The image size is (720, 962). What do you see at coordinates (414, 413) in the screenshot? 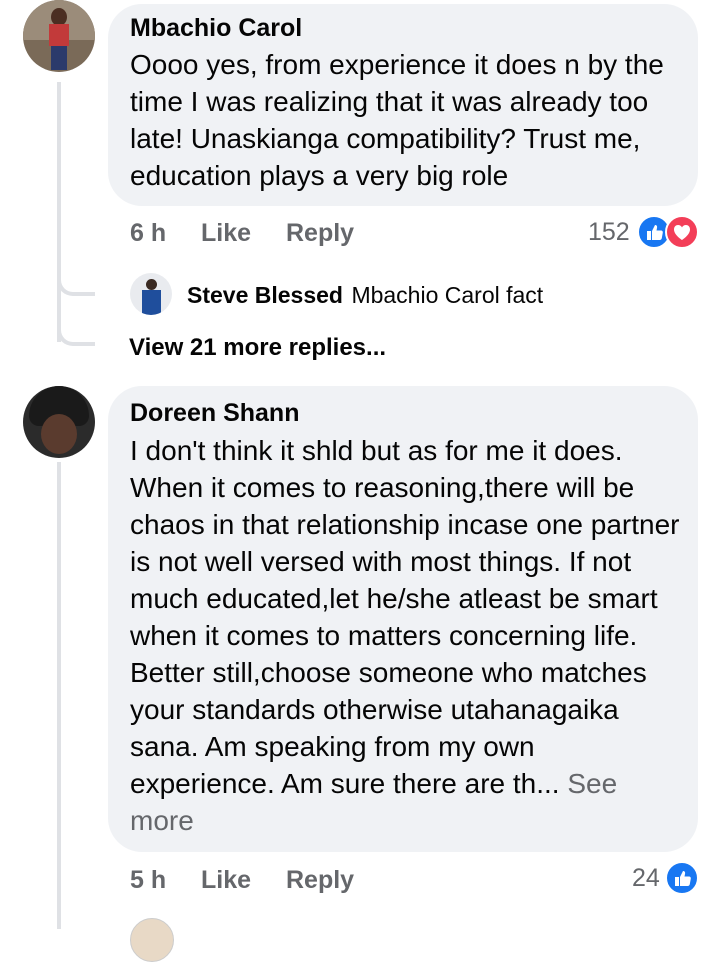
I see `comment-author: Doreen Shann` at bounding box center [414, 413].